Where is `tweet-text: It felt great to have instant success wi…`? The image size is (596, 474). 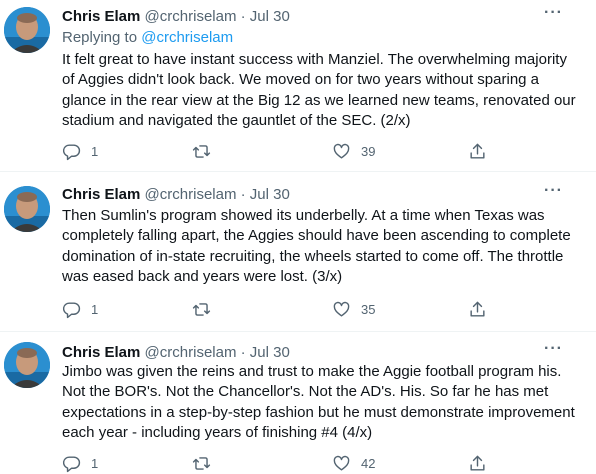 tweet-text: It felt great to have instant success wi… is located at coordinates (319, 90).